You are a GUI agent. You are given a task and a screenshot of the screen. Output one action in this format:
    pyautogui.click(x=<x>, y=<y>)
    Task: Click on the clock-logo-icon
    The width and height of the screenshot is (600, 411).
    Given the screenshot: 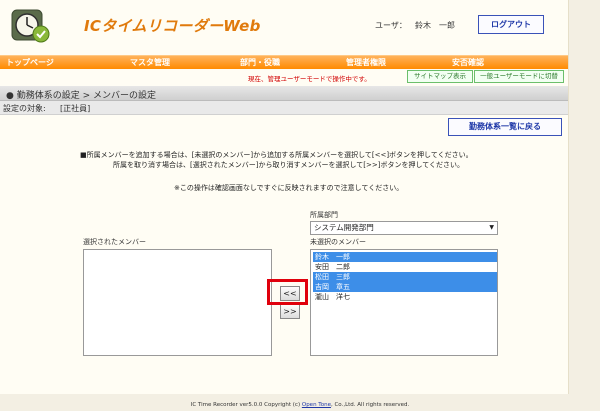 What is the action you would take?
    pyautogui.click(x=30, y=25)
    